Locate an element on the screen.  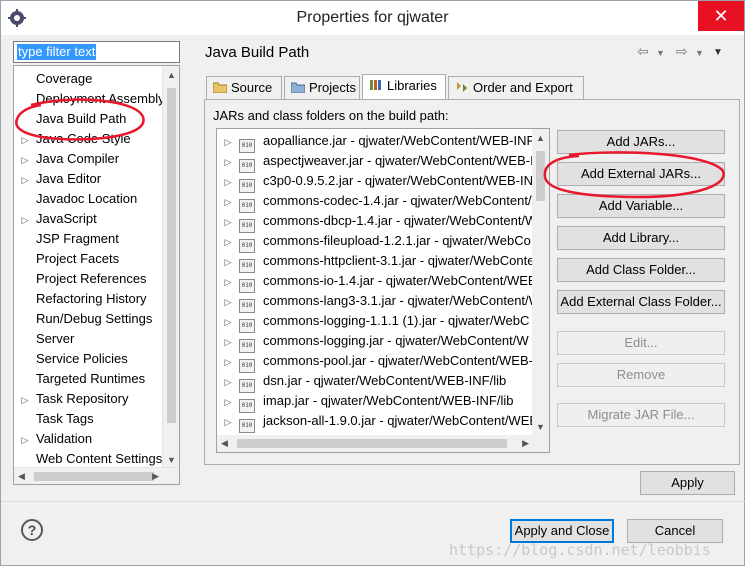
tree-item: Deployment Assembly is located at coordinates (89, 99).